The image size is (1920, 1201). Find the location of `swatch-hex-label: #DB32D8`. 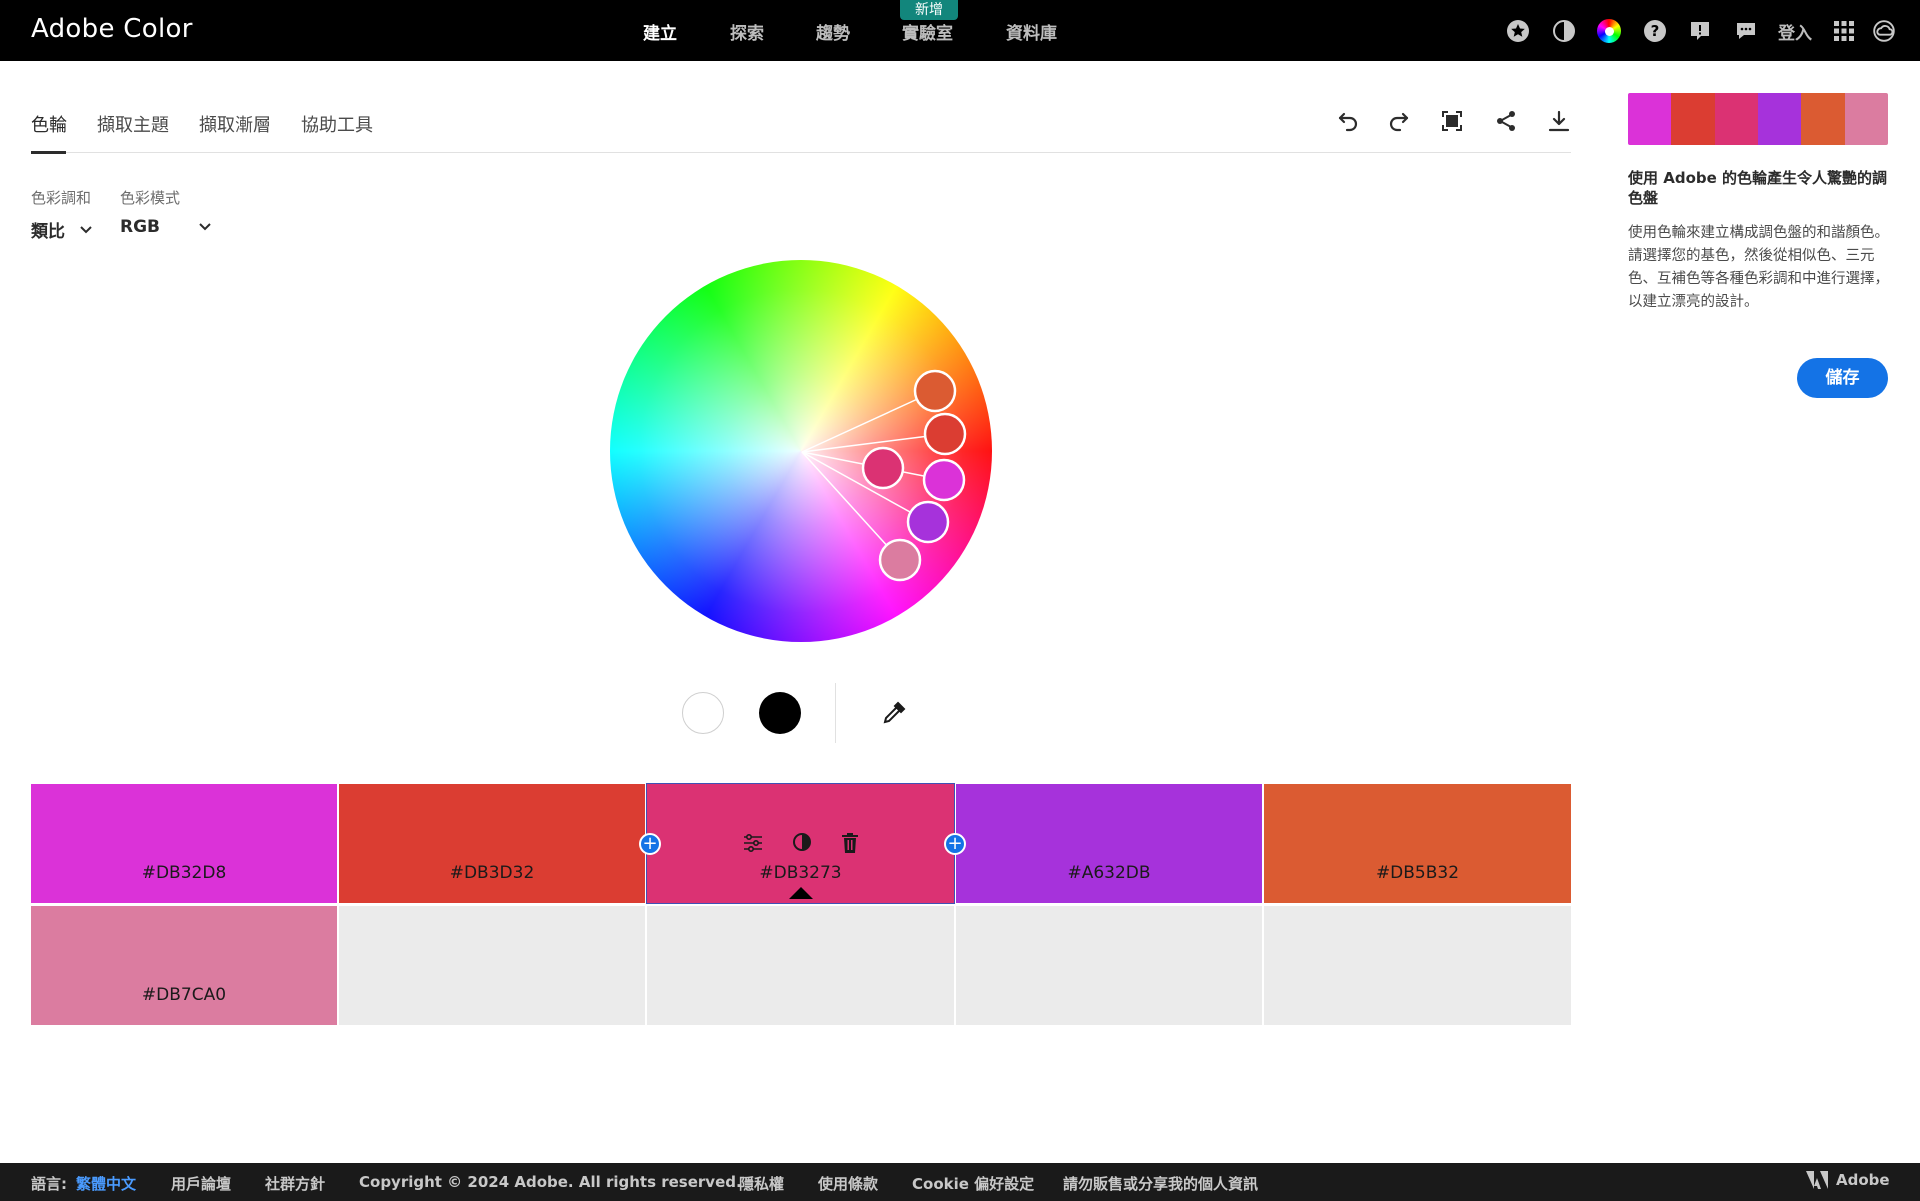

swatch-hex-label: #DB32D8 is located at coordinates (184, 873).